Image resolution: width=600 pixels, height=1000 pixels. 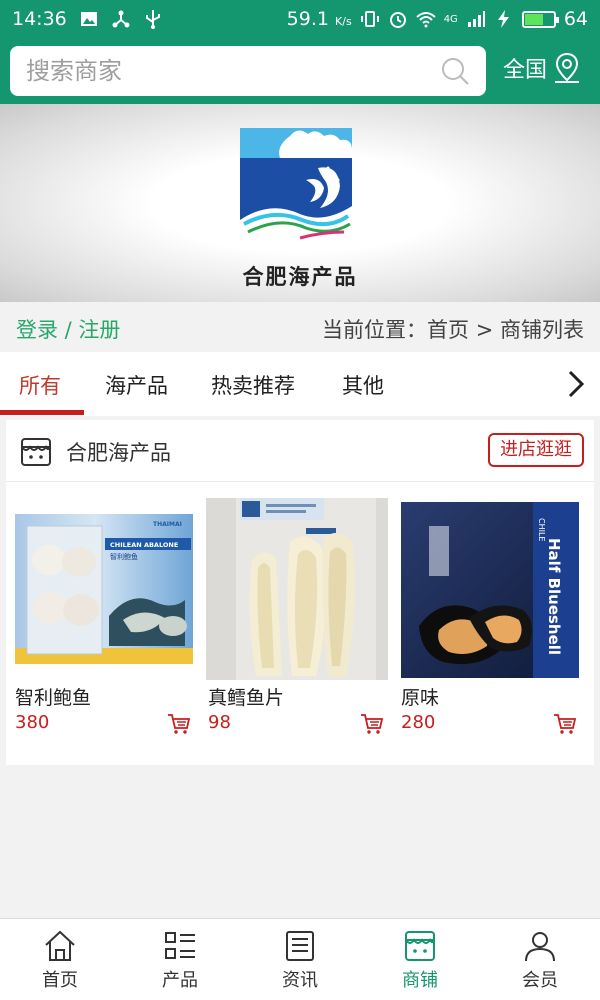 I want to click on list-icon, so click(x=180, y=945).